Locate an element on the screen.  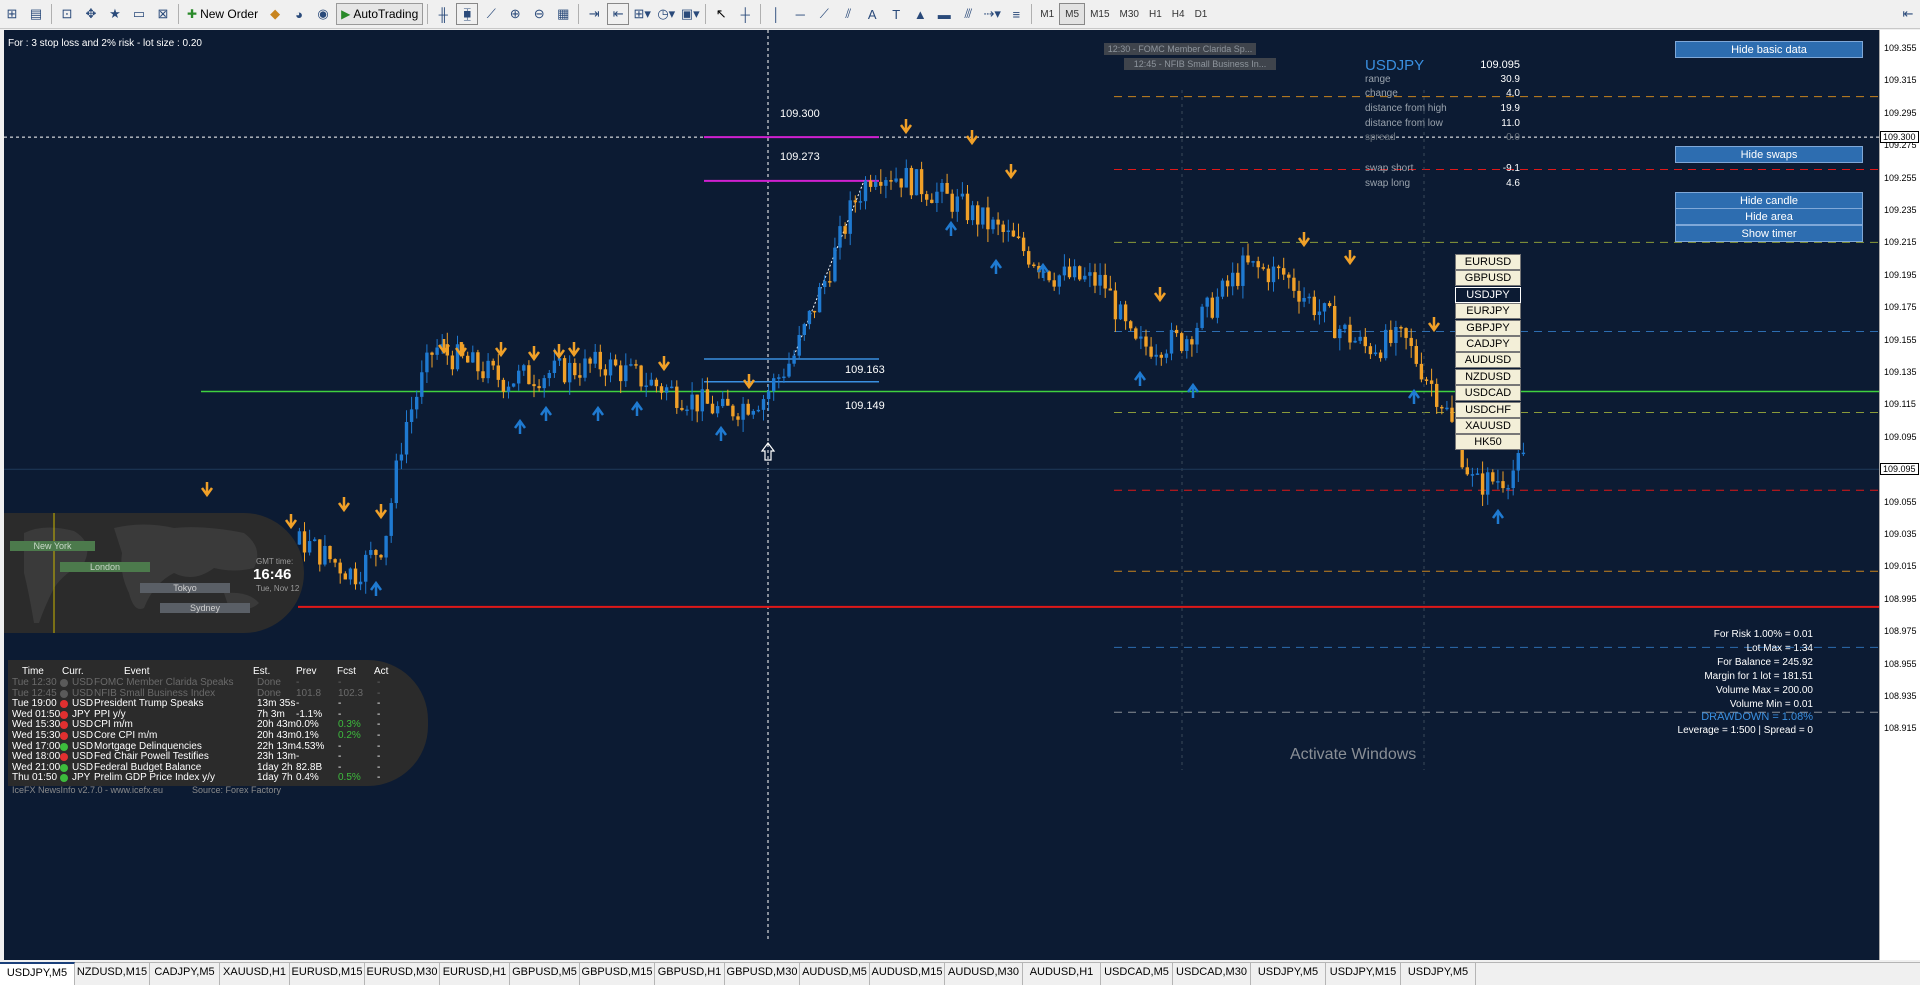
chart-tab: AUDUSD,M30 is located at coordinates (984, 974).